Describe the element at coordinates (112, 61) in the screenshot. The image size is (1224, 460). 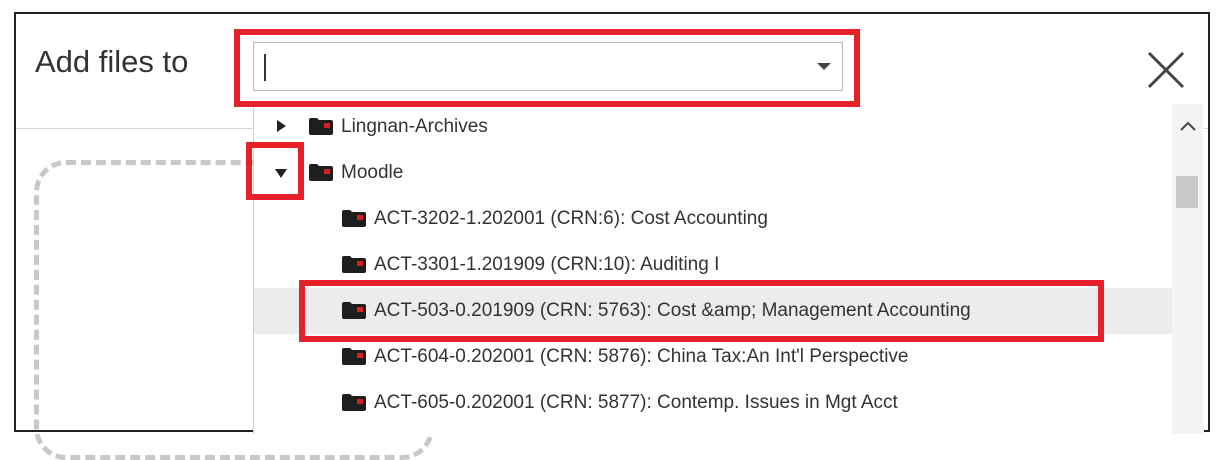
I see `dialog-title: Add files to` at that location.